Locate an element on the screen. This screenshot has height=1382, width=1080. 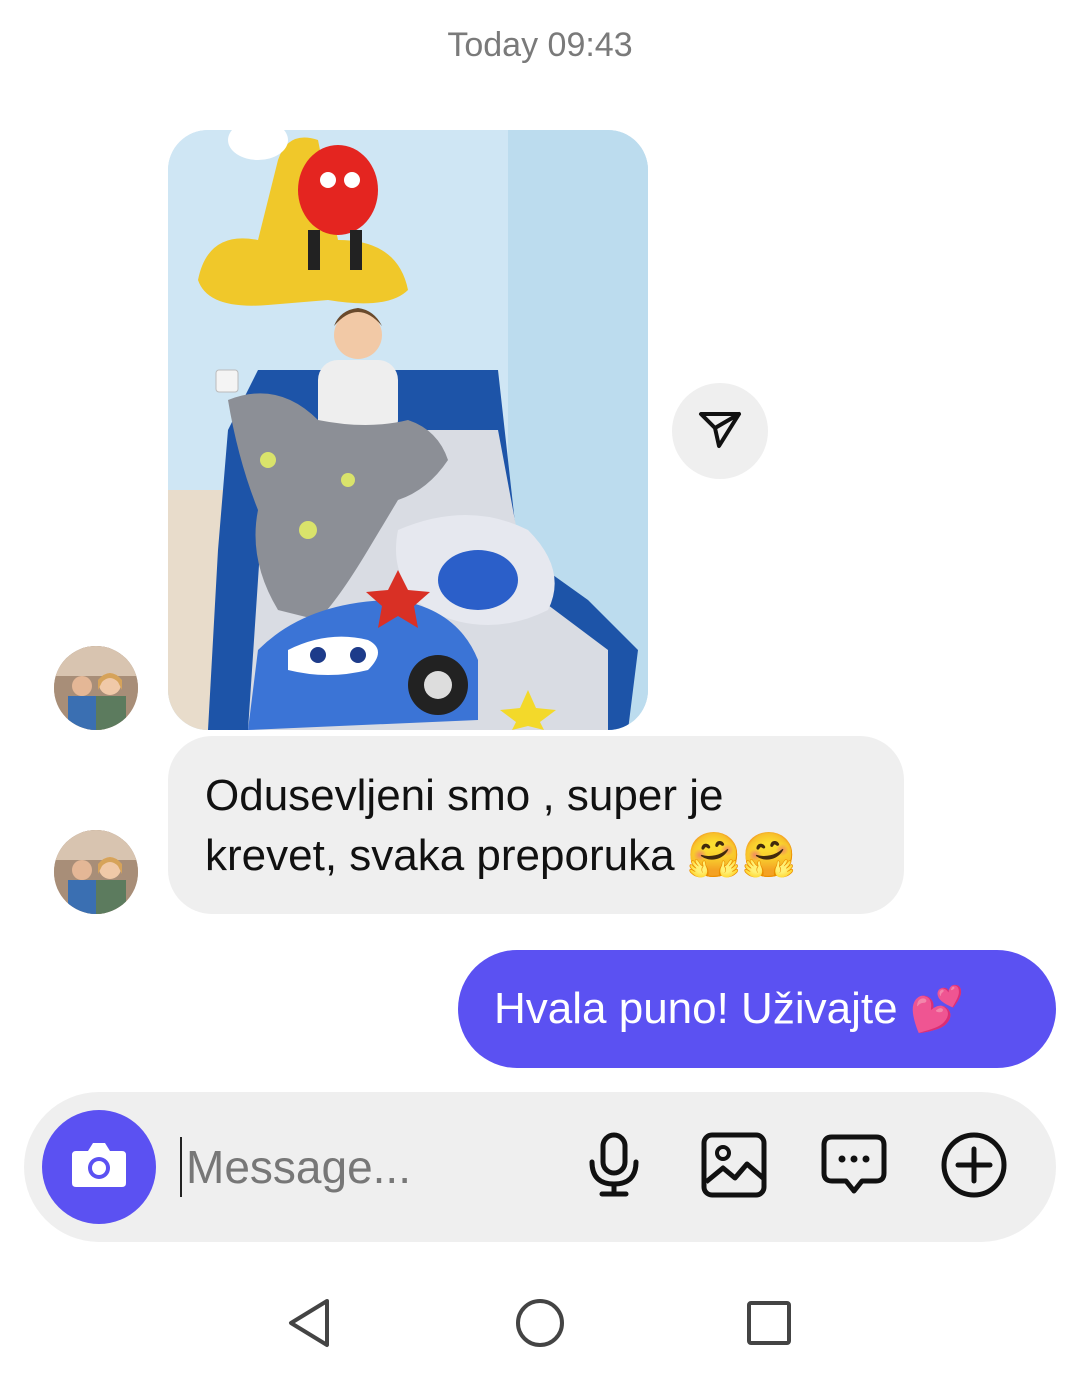
camera-button is located at coordinates (99, 1167).